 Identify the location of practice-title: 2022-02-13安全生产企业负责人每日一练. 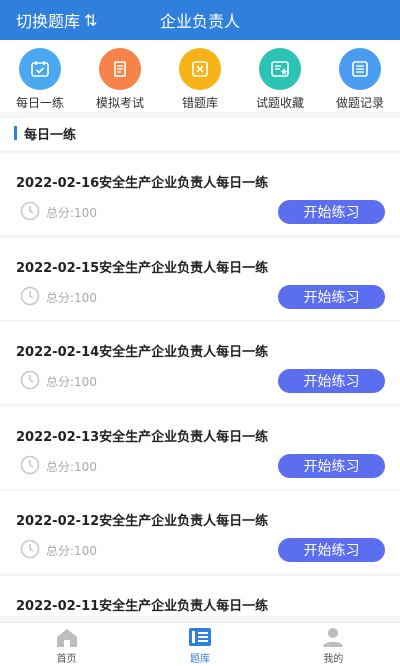
(142, 437).